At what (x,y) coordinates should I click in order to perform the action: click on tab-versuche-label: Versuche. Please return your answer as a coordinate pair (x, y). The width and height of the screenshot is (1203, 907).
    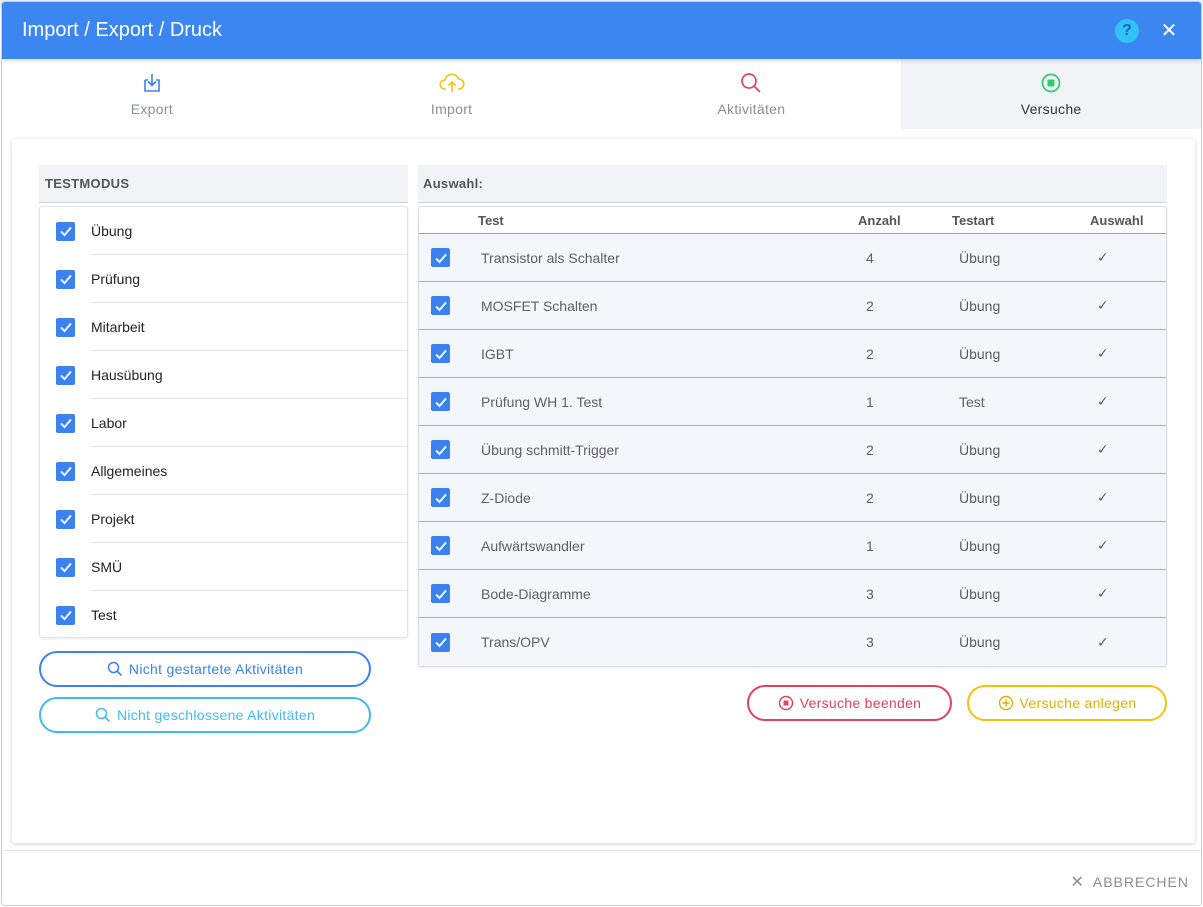
    Looking at the image, I should click on (1051, 109).